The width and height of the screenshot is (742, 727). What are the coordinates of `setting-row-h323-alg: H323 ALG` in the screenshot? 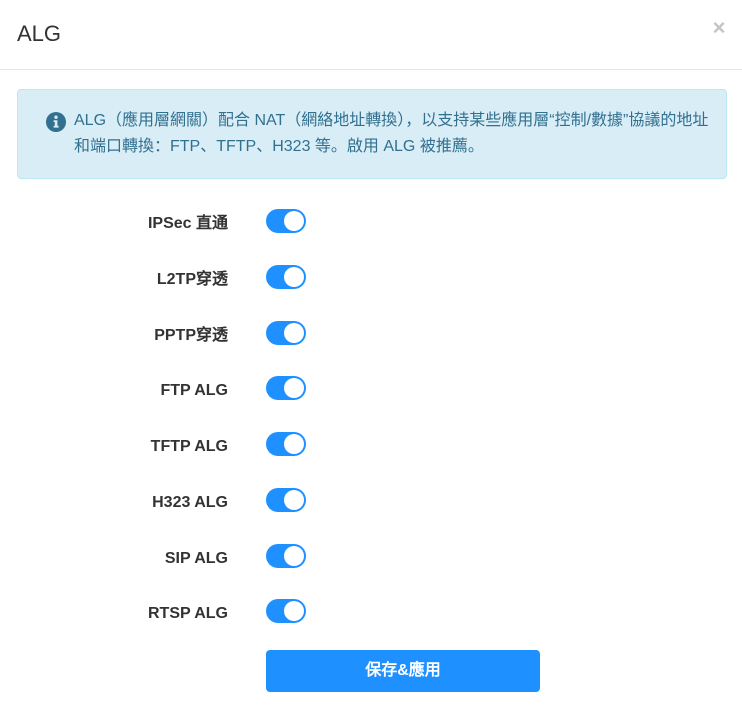 It's located at (371, 503).